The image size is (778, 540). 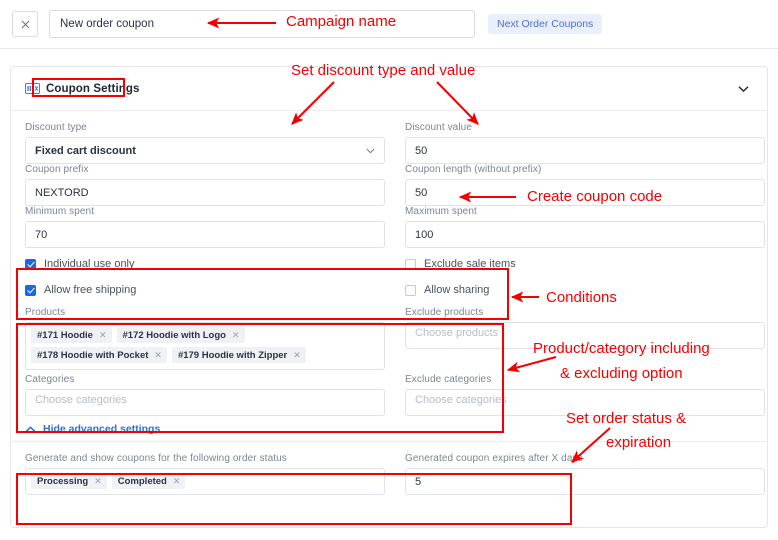 What do you see at coordinates (56, 127) in the screenshot?
I see `label-discount-type: Discount type` at bounding box center [56, 127].